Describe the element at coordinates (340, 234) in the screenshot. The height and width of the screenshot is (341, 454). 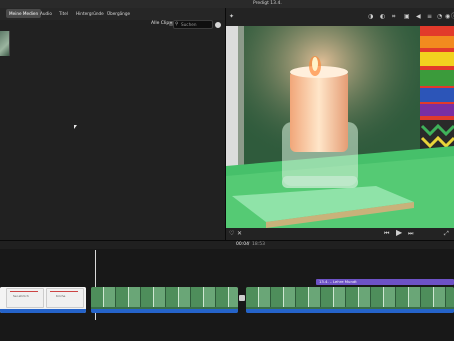
I see `viewer-controls: ♡ ✕ ⏮ ▶ ⏭ ⤢` at that location.